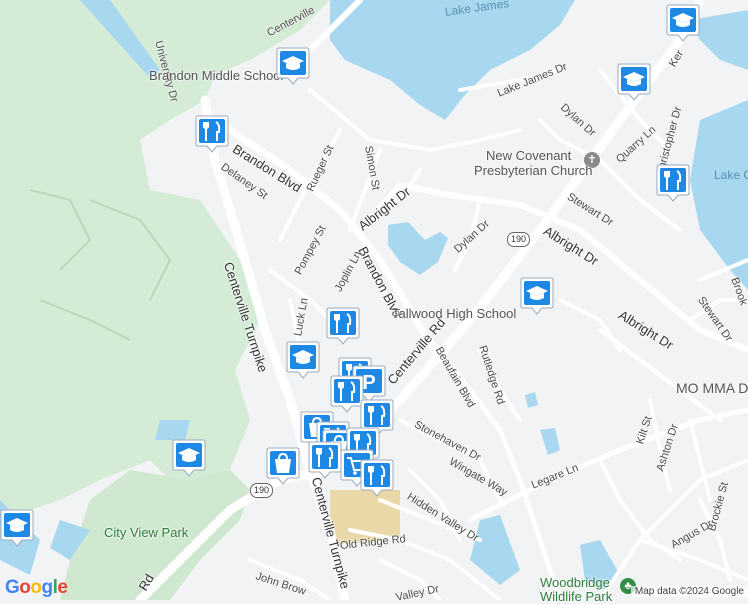 This screenshot has height=604, width=748. What do you see at coordinates (712, 388) in the screenshot?
I see `place-mo-mma: MO MMA D` at bounding box center [712, 388].